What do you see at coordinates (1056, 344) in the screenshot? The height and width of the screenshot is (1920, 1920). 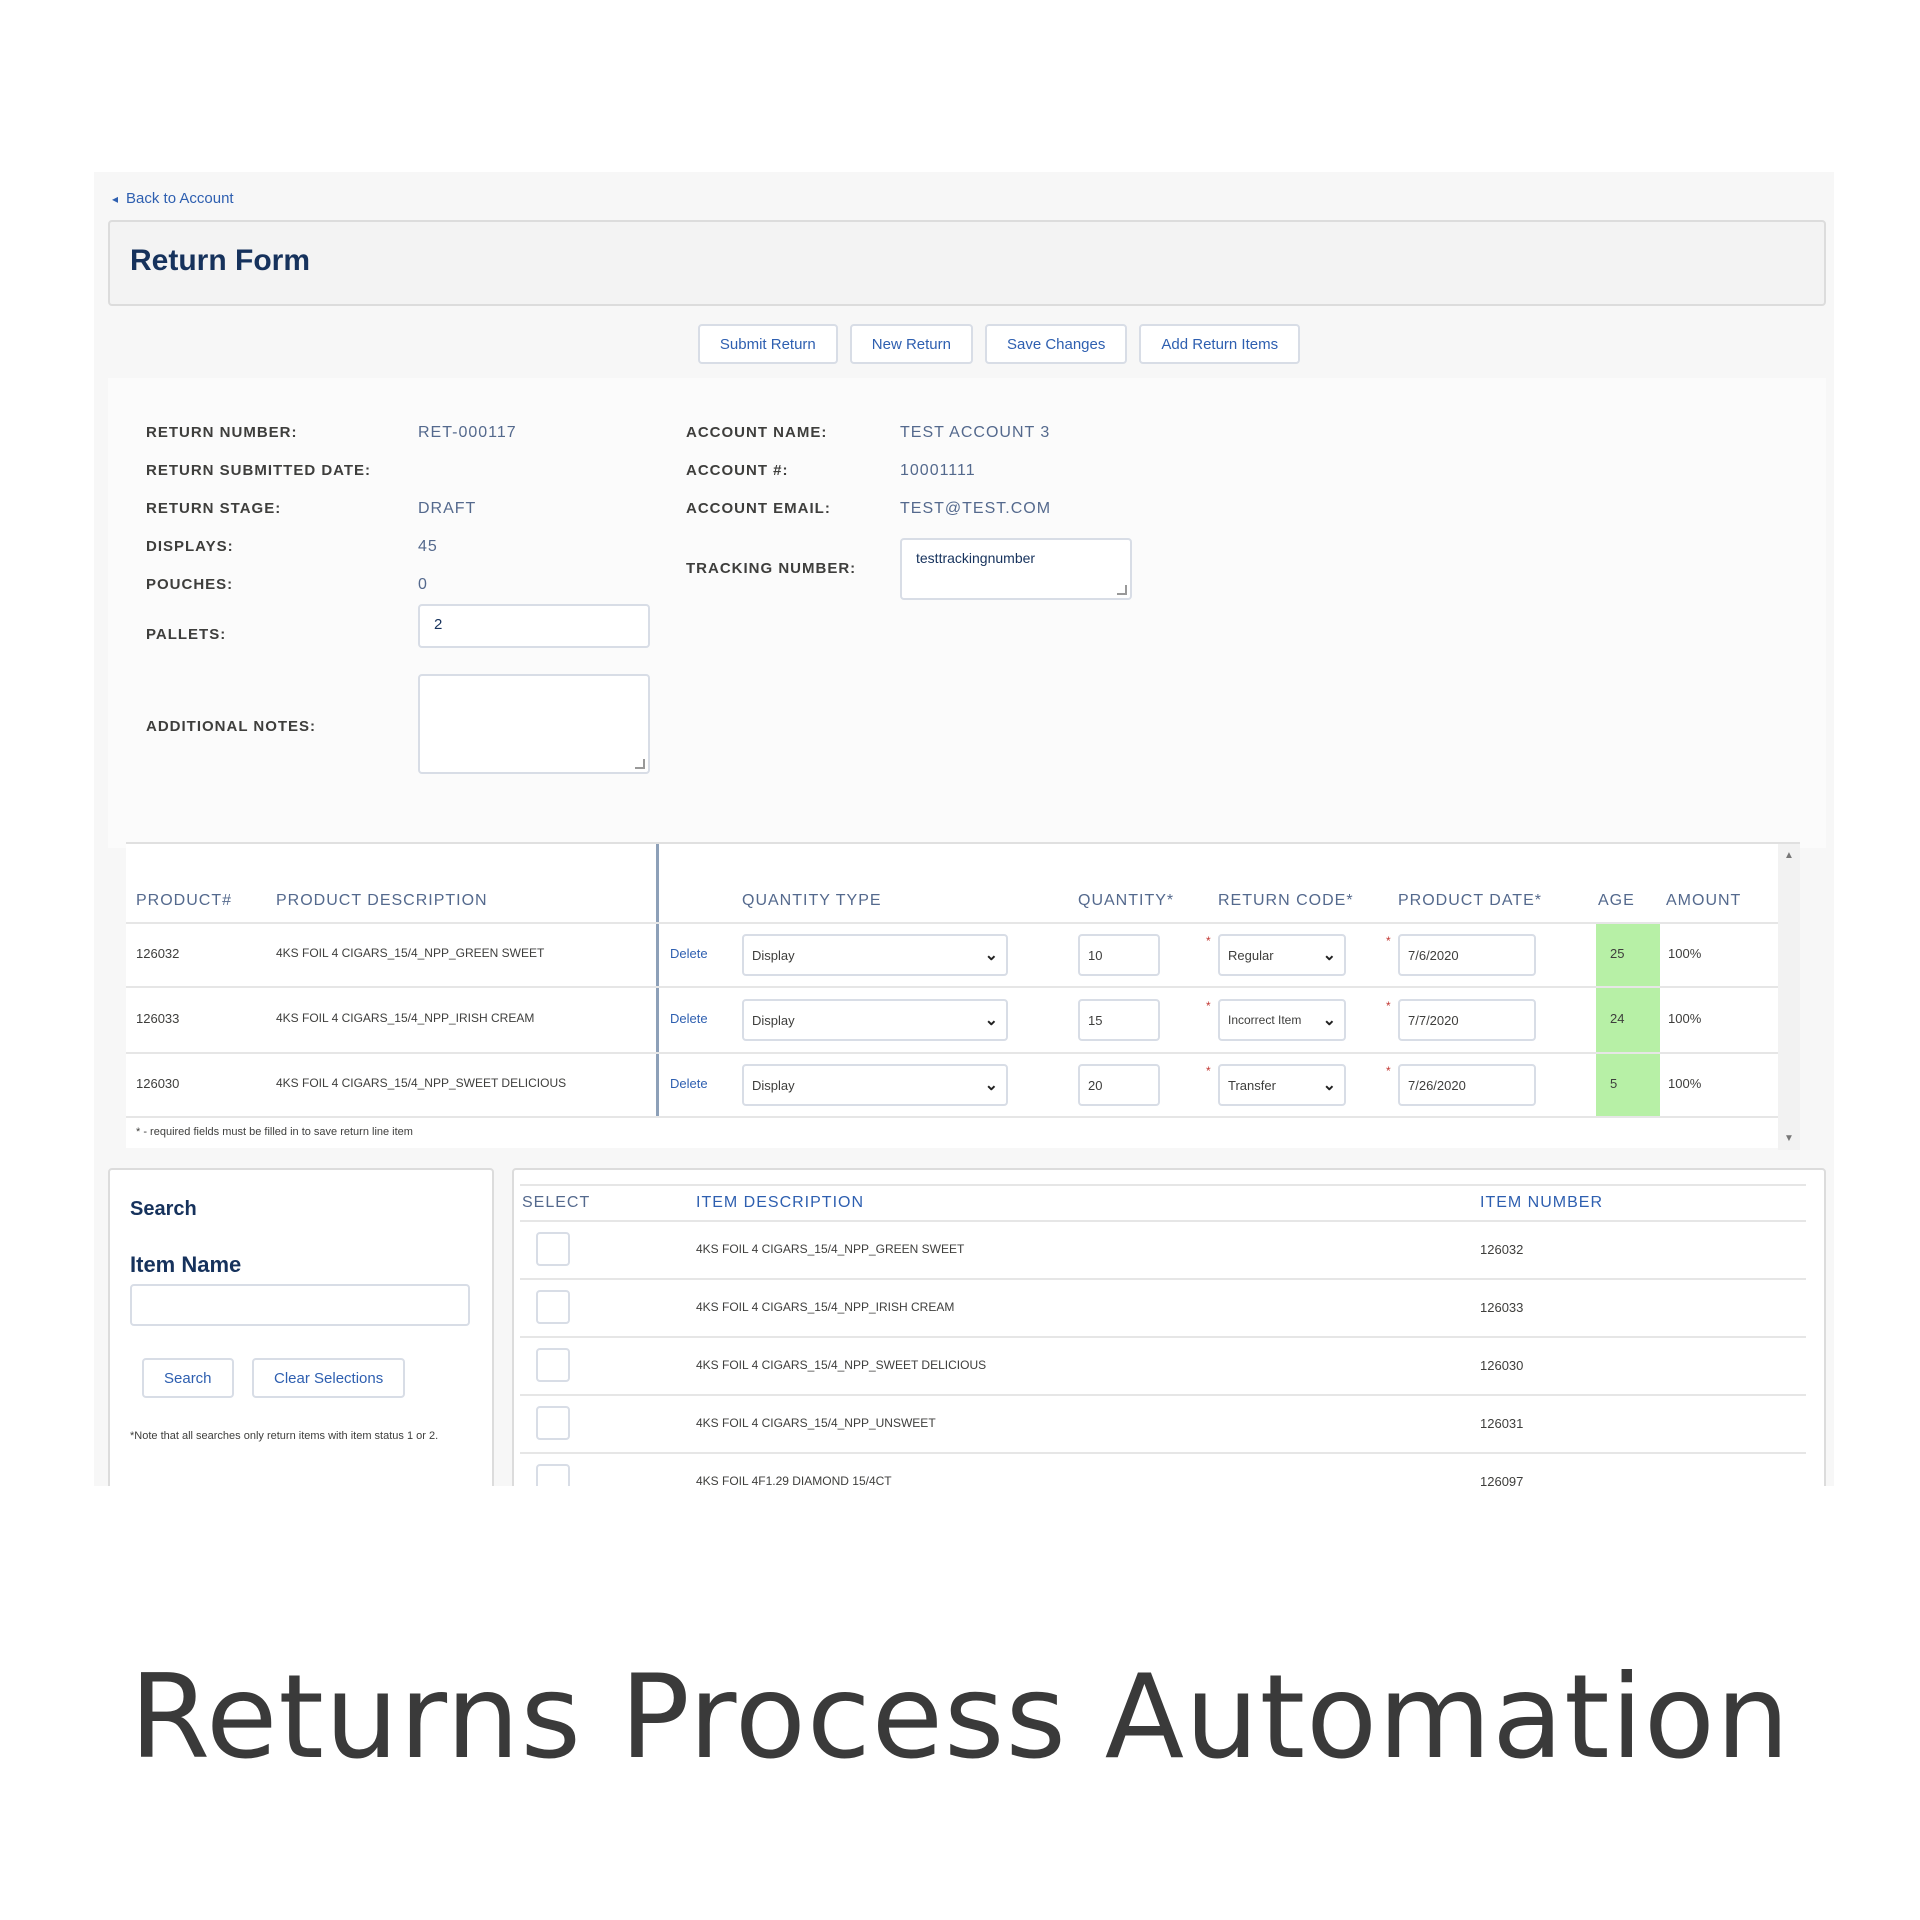 I see `save-changes-button: Save Changes` at bounding box center [1056, 344].